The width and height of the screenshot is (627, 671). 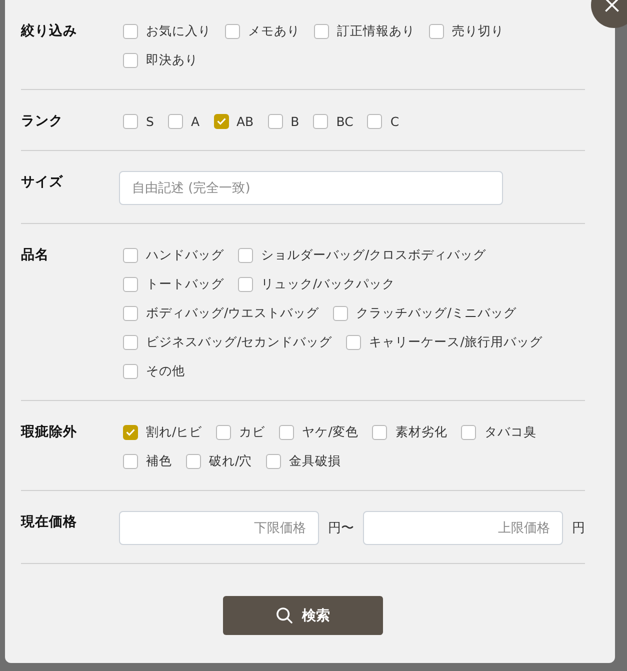 I want to click on checkbox-label: B, so click(x=295, y=121).